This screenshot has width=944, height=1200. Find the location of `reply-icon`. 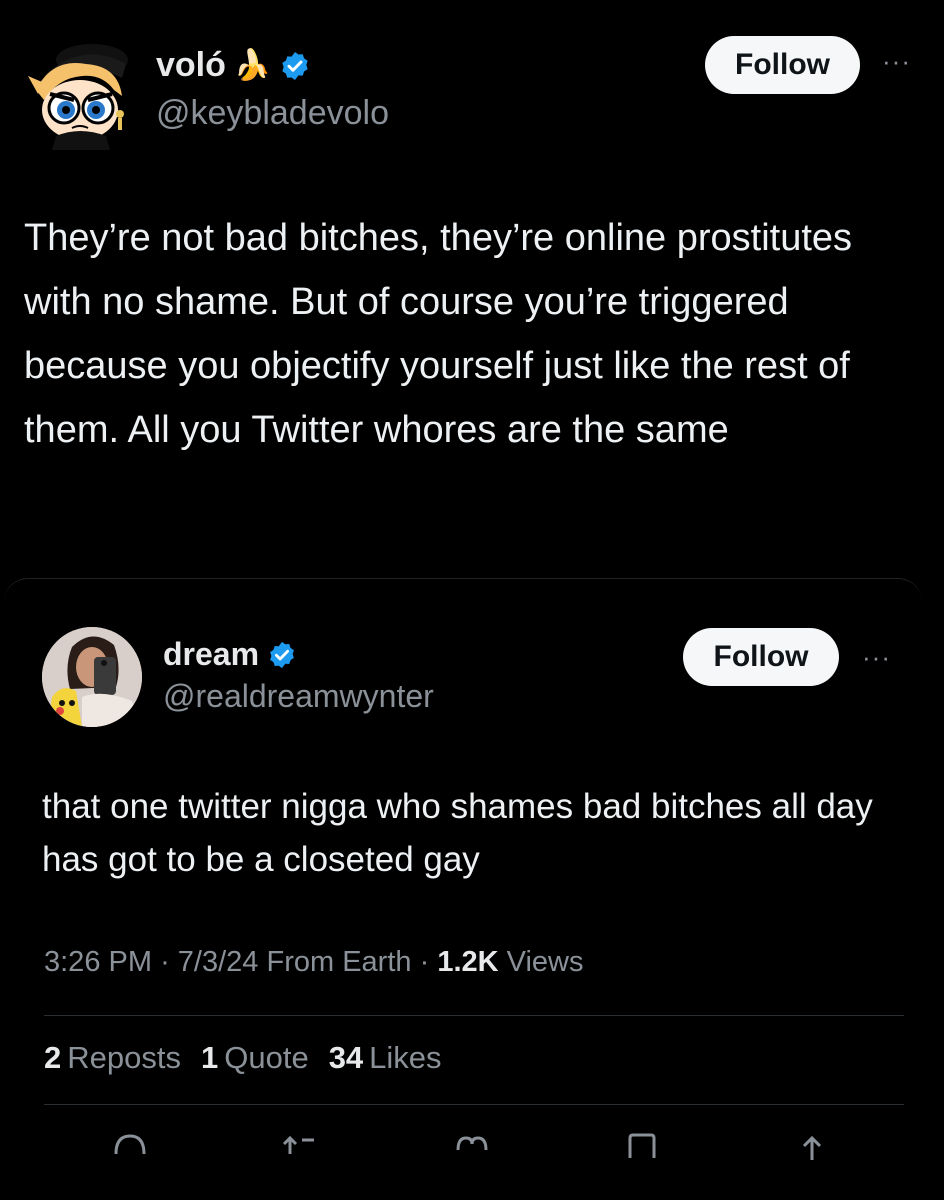

reply-icon is located at coordinates (130, 1145).